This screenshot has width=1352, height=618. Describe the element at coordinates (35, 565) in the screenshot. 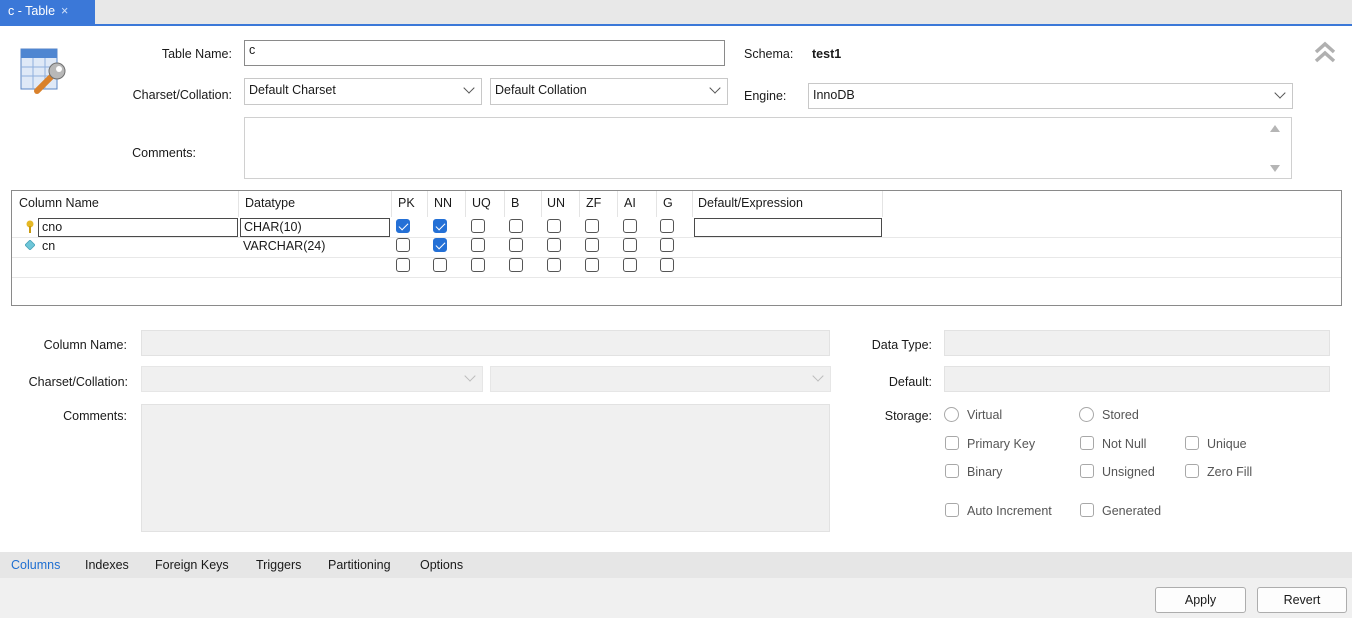

I see `tab-columns: Columns` at that location.